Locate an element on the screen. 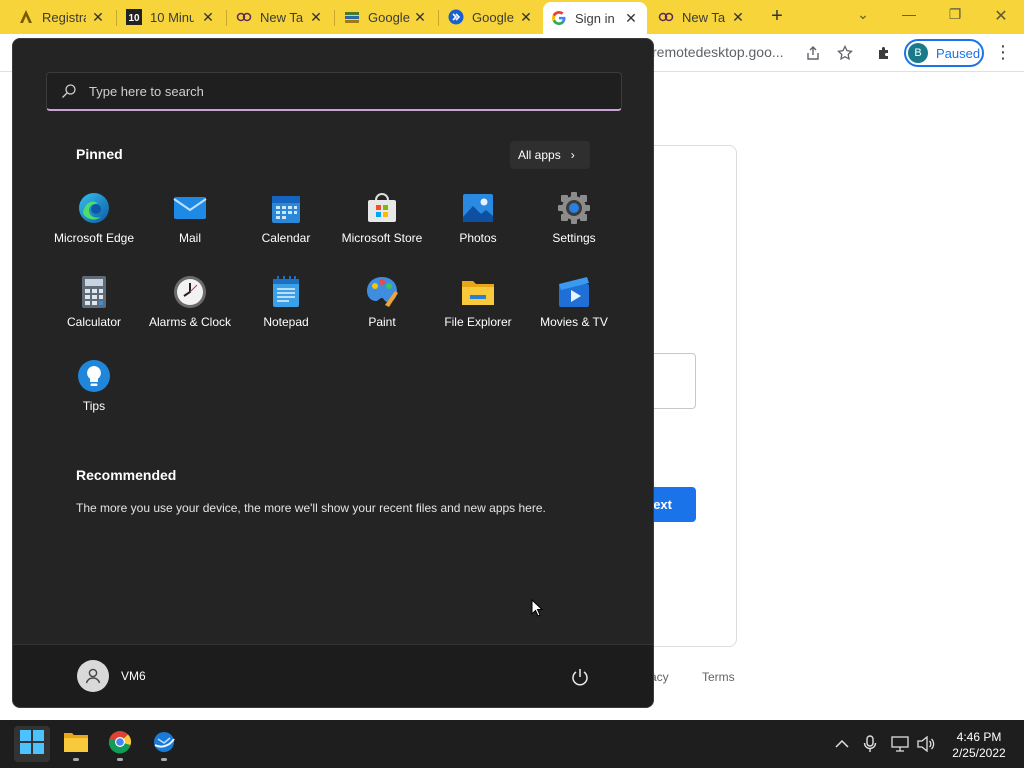  calendar-icon is located at coordinates (286, 208).